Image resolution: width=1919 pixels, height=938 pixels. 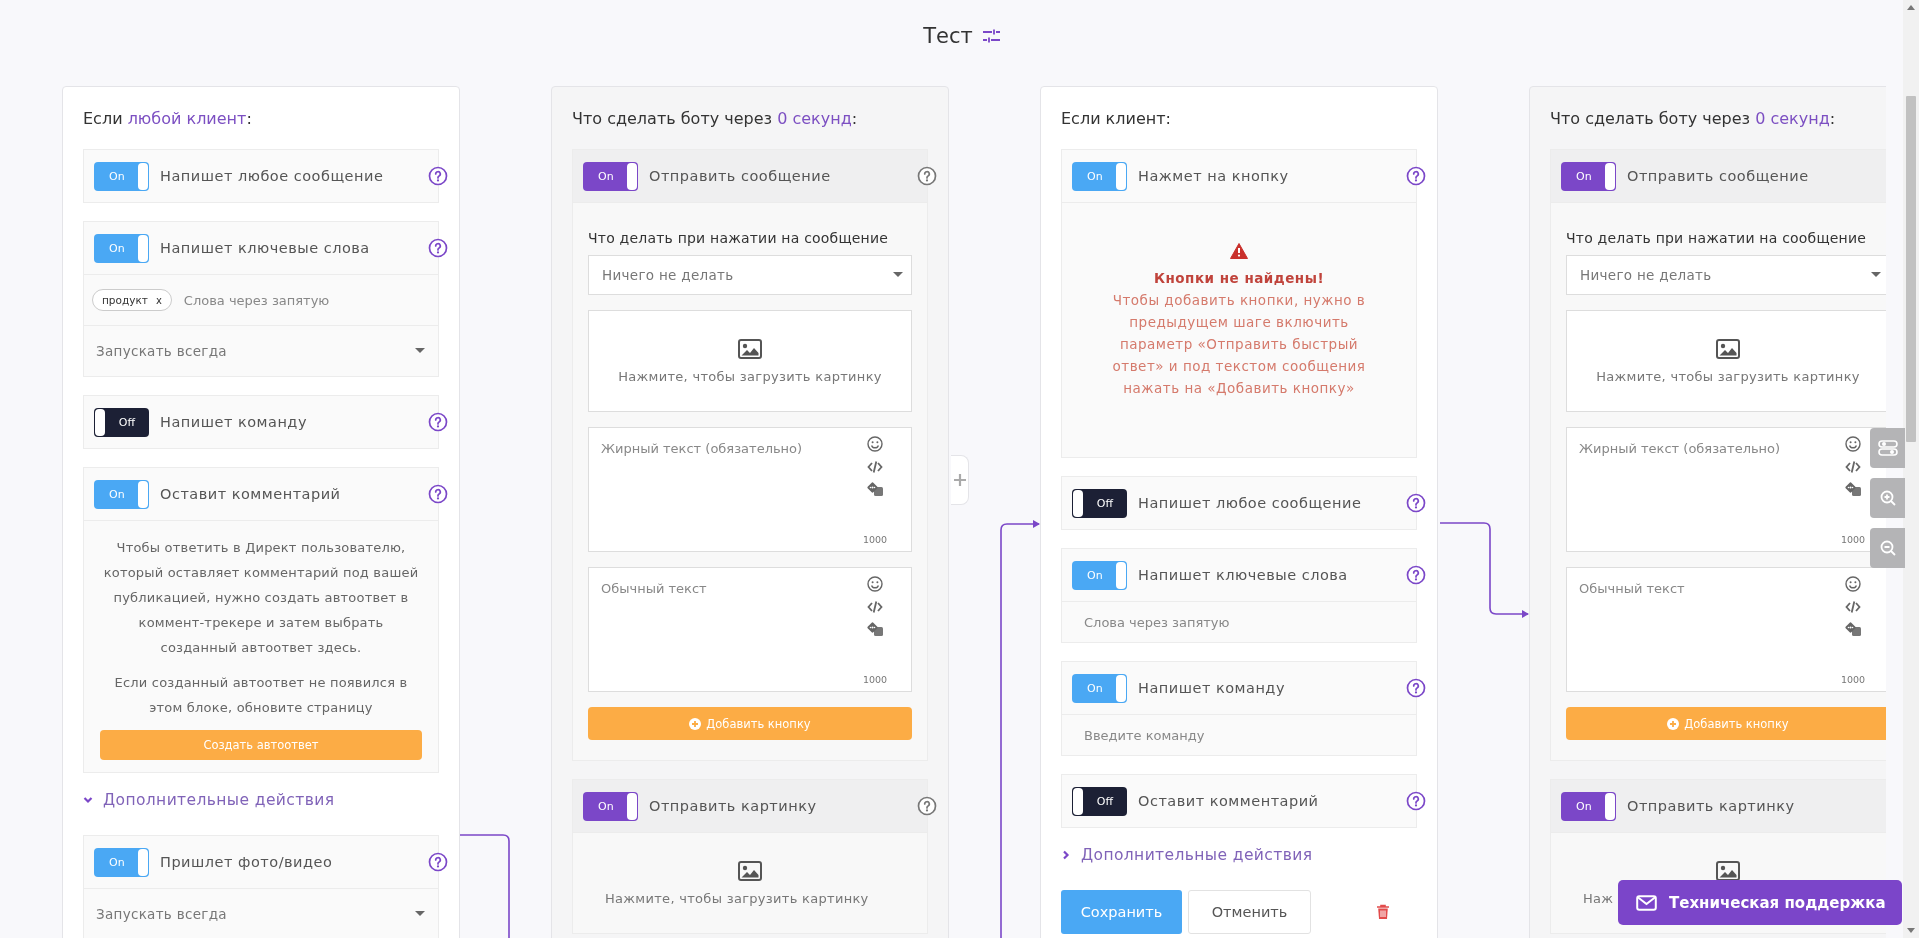 I want to click on cancel-button: Отменить, so click(x=1249, y=912).